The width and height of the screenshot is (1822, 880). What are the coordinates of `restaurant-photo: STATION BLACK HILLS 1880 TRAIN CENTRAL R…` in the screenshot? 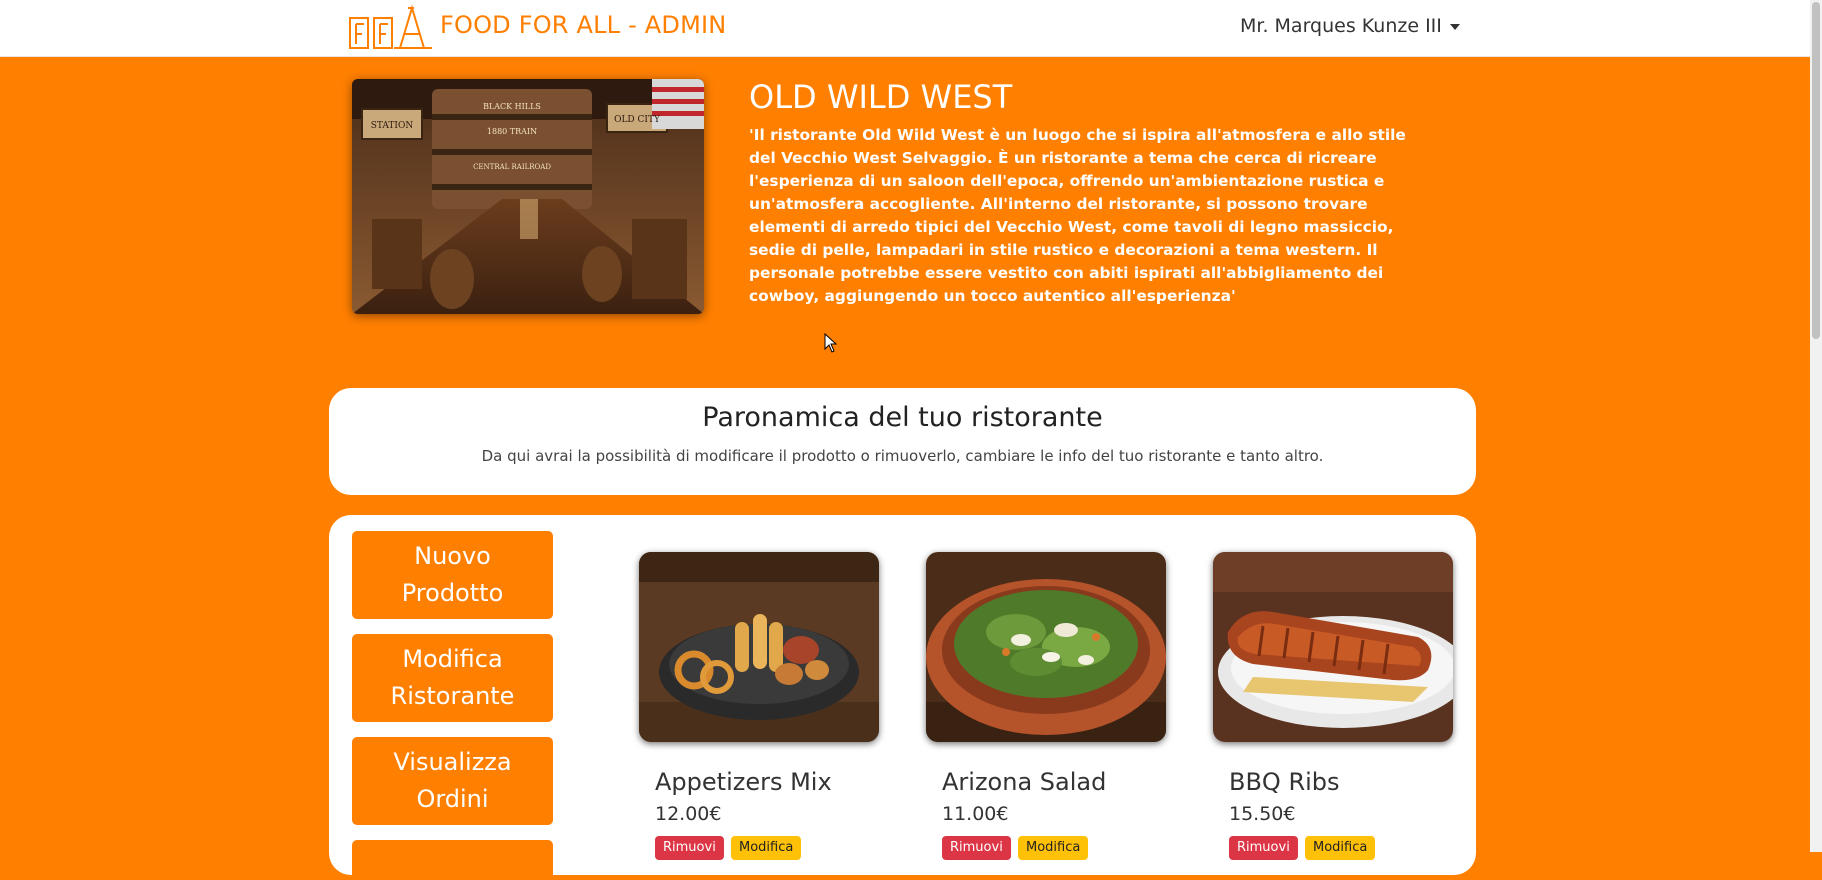 It's located at (528, 196).